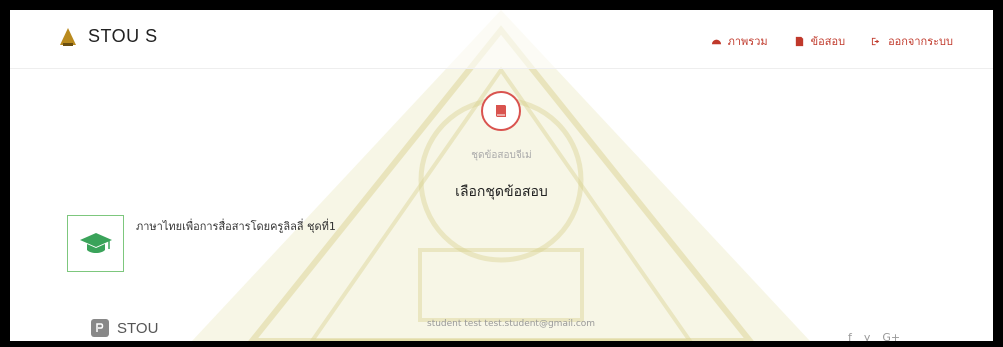 The image size is (1003, 347). I want to click on nav-item-label: ออกจากระบบ, so click(920, 41).